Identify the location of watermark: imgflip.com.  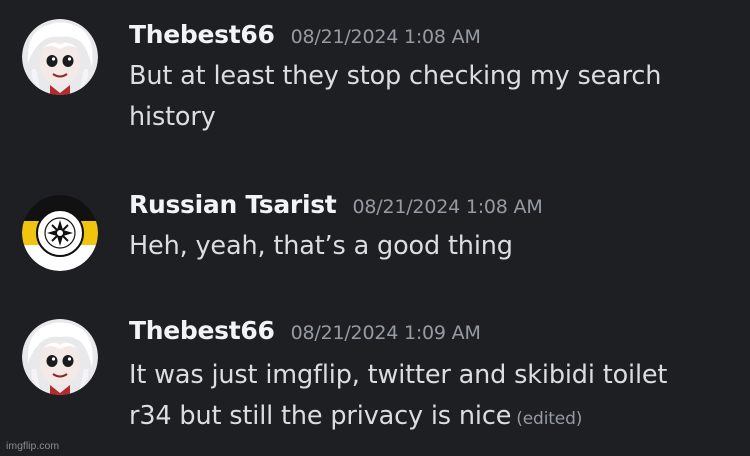
(33, 446).